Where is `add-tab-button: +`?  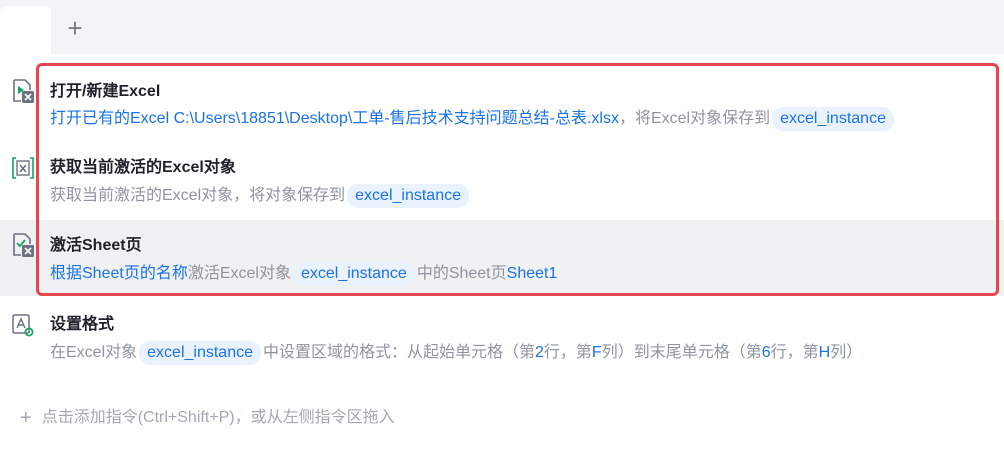
add-tab-button: + is located at coordinates (75, 28).